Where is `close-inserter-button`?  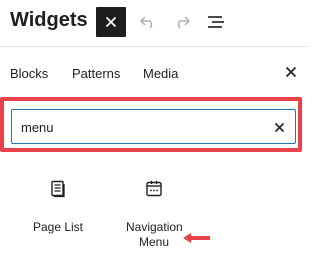 close-inserter-button is located at coordinates (291, 72).